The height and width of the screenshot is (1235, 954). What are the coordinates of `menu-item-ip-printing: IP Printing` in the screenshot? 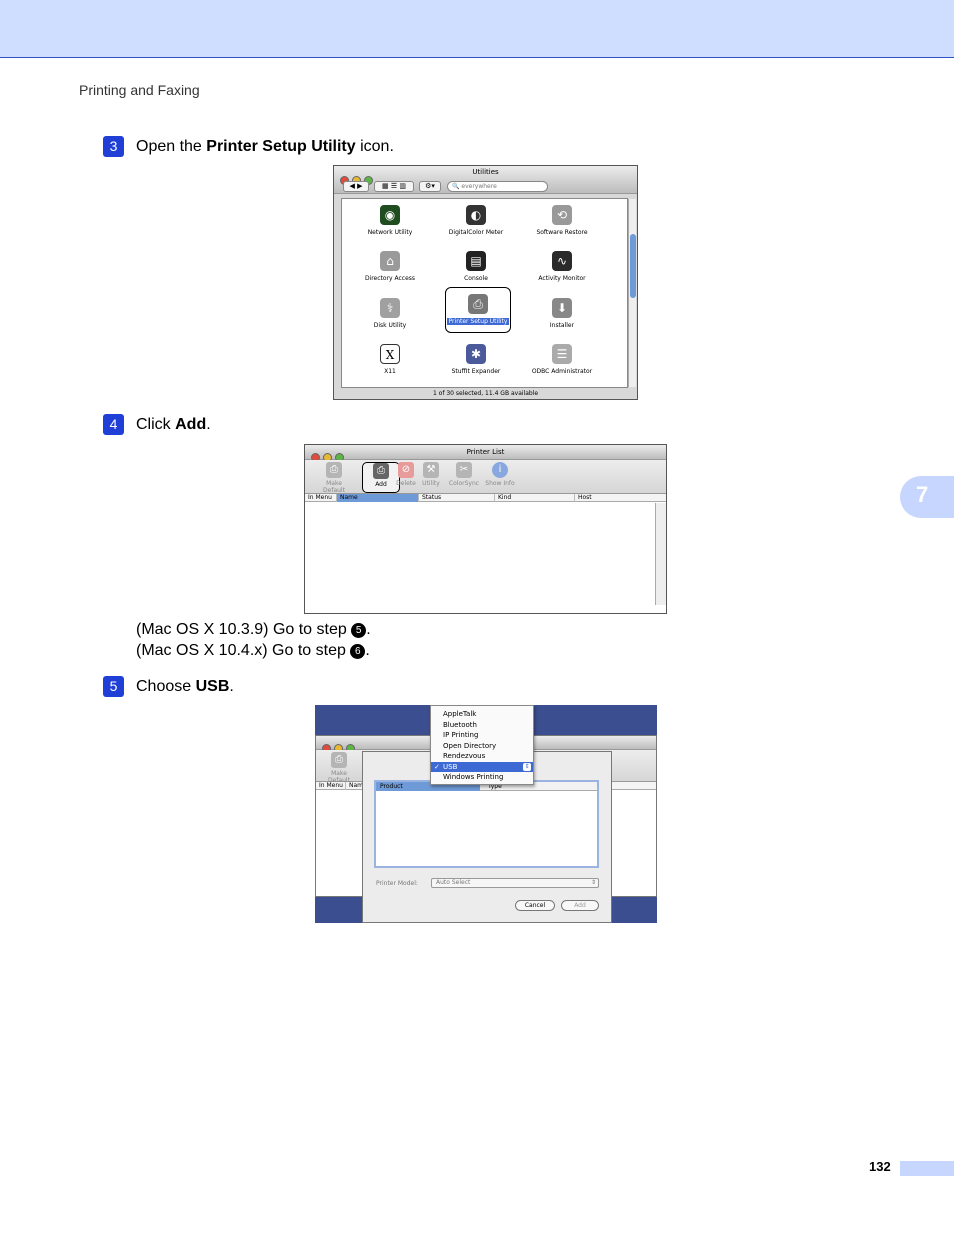 It's located at (482, 735).